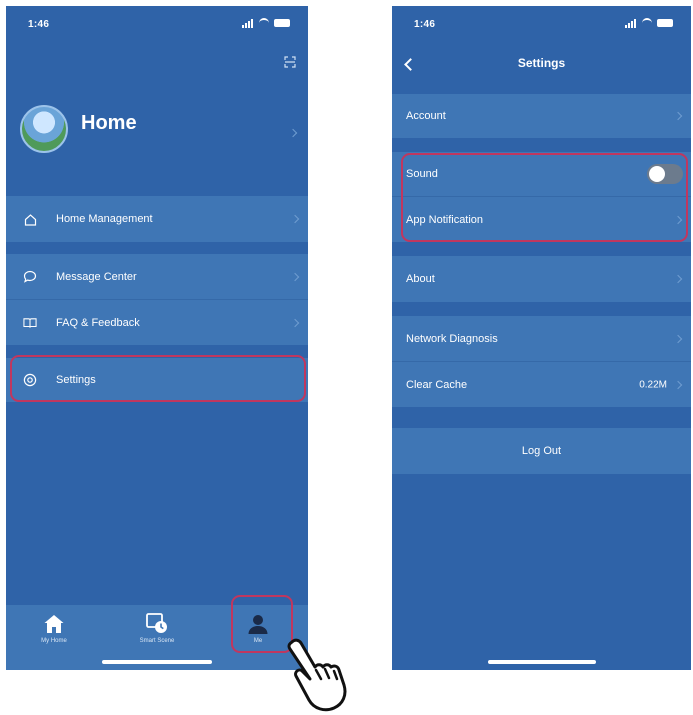 The width and height of the screenshot is (693, 715). I want to click on tab-label: My Home, so click(54, 641).